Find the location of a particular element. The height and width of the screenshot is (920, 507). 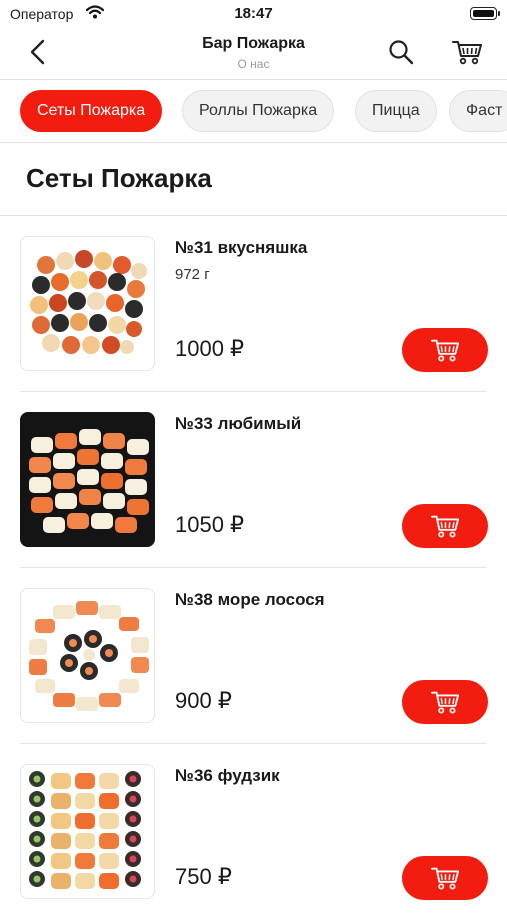

product-price: 750 ₽ is located at coordinates (203, 876).